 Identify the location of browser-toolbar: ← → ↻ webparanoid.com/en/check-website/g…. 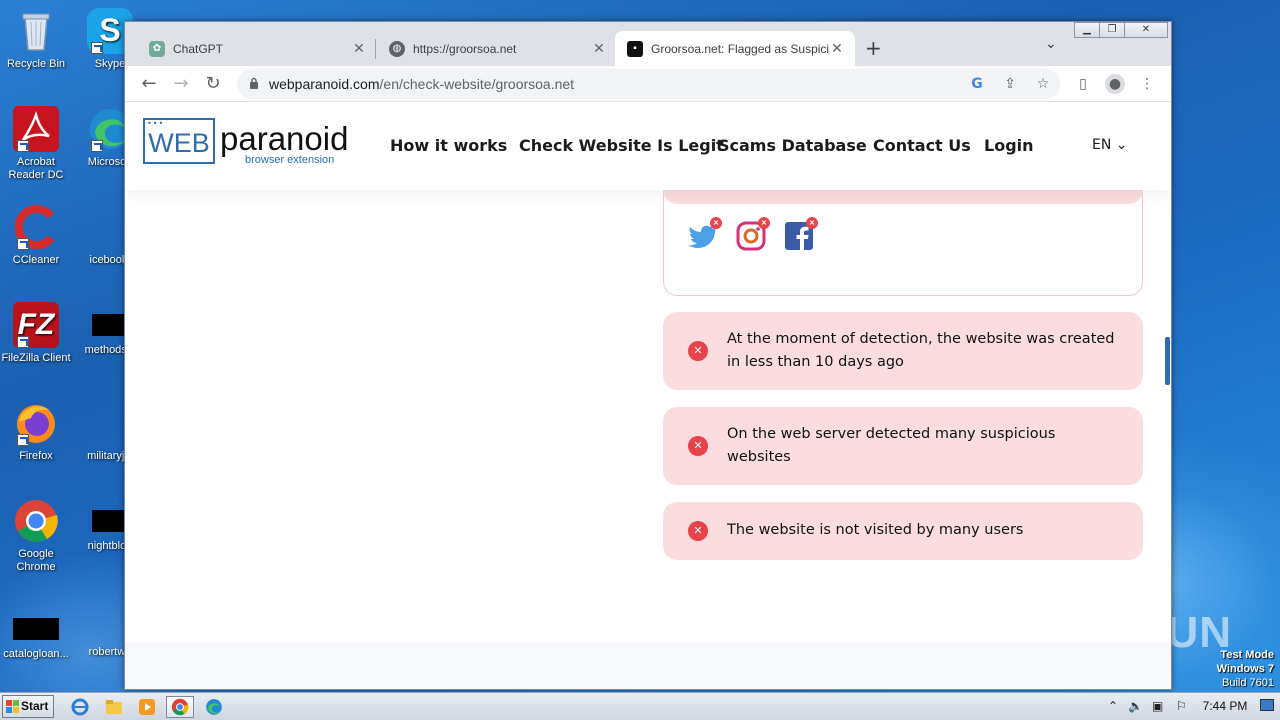
(648, 84).